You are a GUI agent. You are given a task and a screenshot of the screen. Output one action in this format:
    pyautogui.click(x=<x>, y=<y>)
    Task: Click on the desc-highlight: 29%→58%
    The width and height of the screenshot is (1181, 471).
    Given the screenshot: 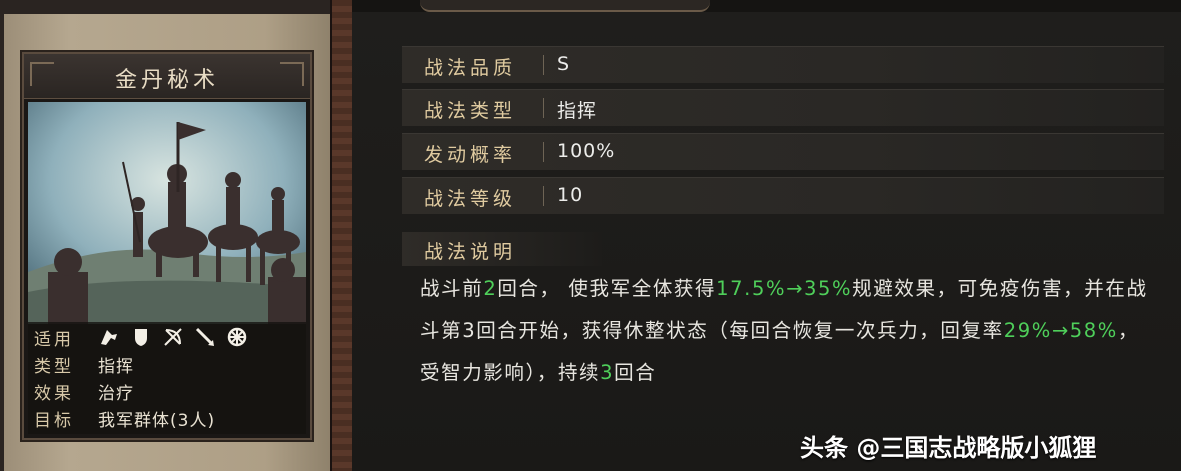 What is the action you would take?
    pyautogui.click(x=1060, y=330)
    